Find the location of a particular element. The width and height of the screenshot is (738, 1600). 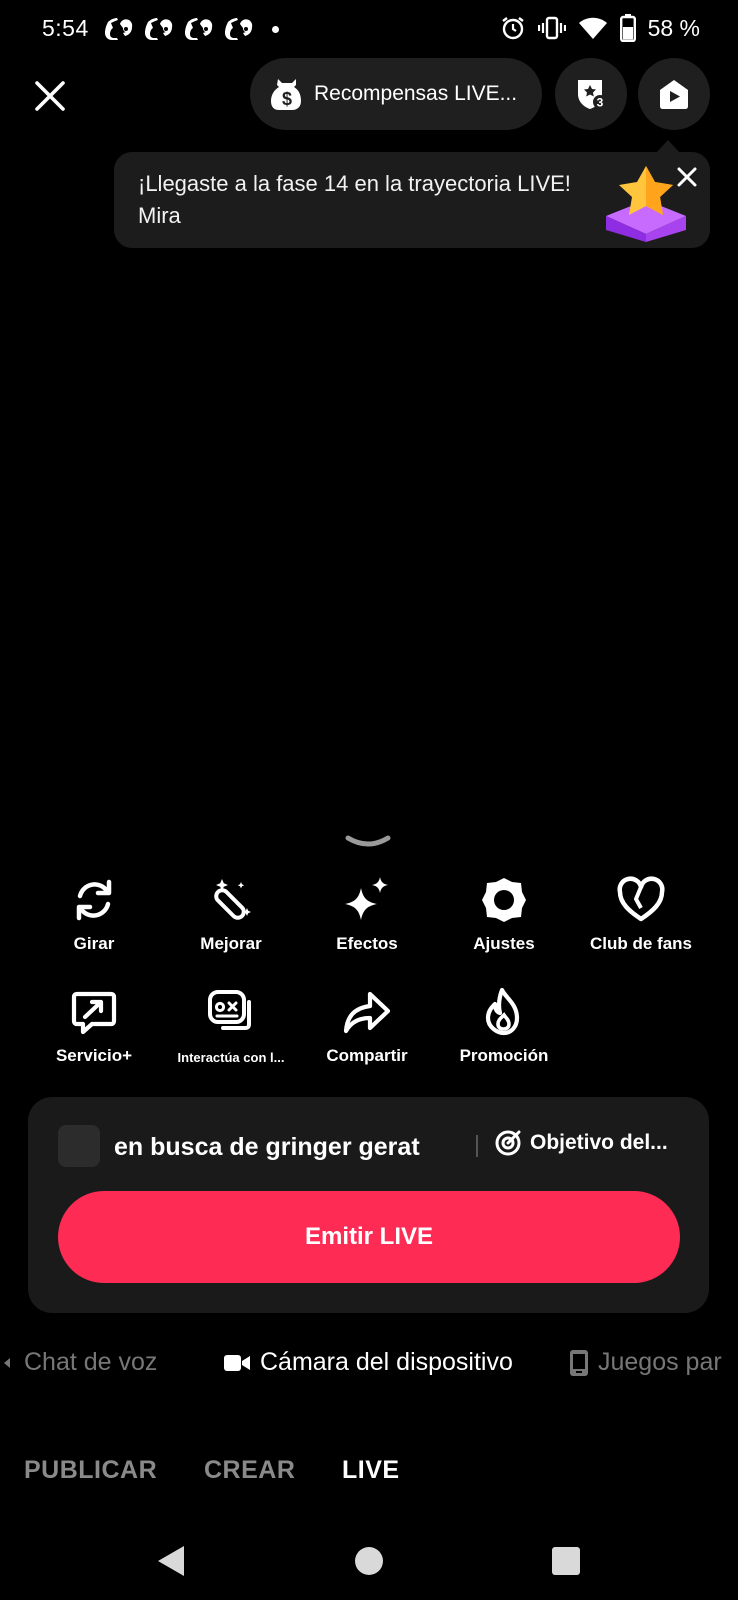

tool-service-plus: Servicio+ is located at coordinates (94, 1026).